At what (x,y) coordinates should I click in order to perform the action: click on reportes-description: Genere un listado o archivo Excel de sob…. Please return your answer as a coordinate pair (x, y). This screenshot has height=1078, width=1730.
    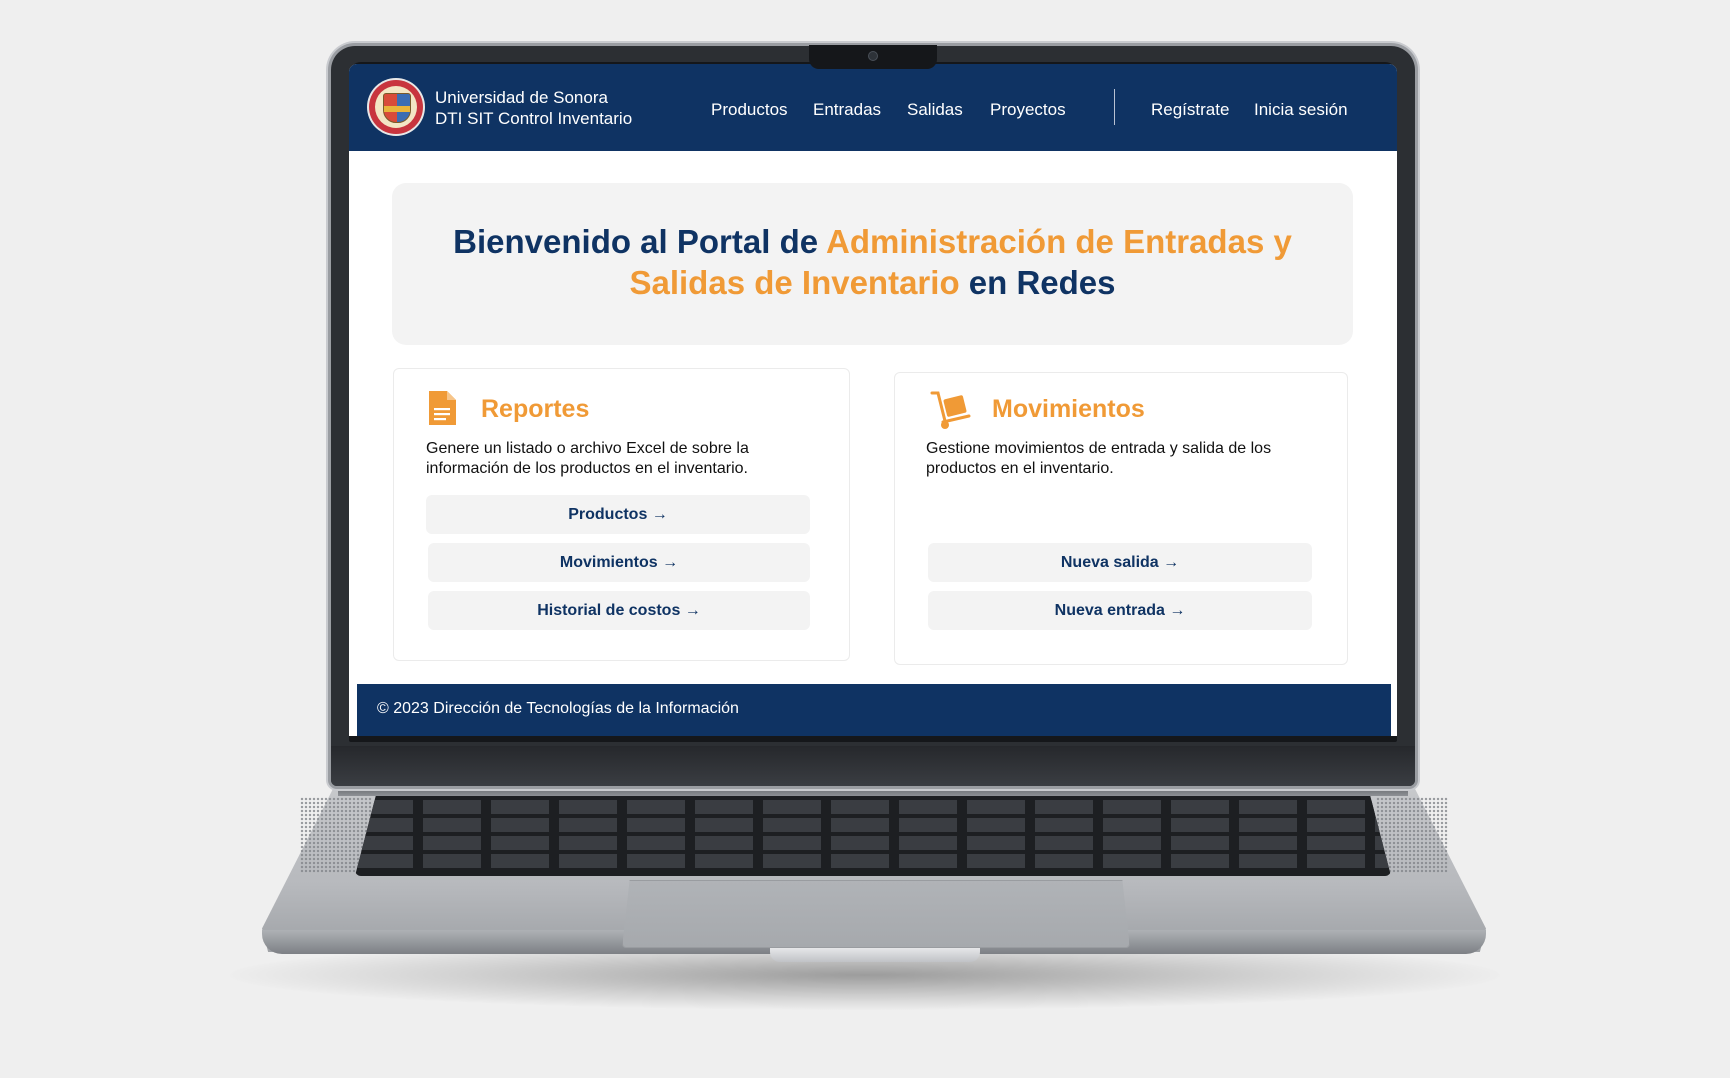
    Looking at the image, I should click on (587, 458).